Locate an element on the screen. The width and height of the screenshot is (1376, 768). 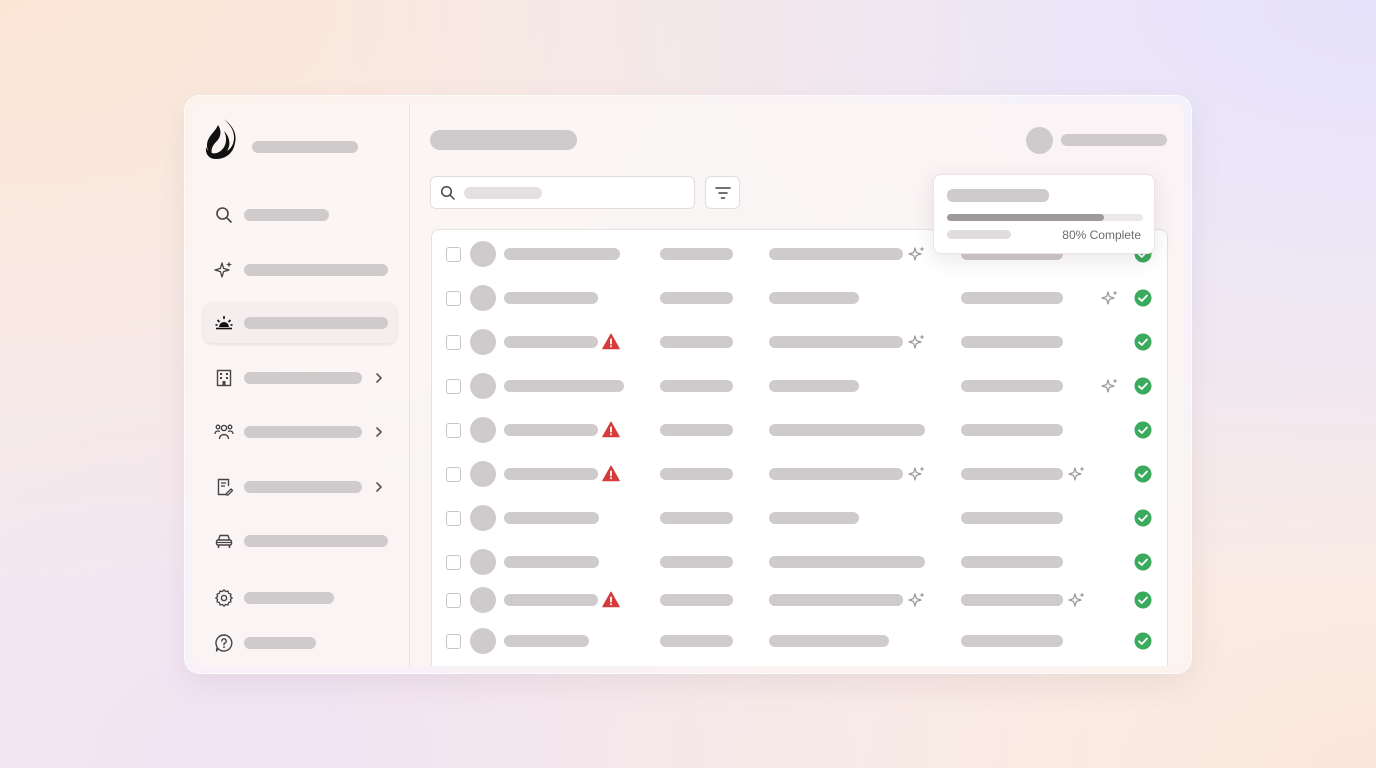
sidebar-item-settings is located at coordinates (300, 598).